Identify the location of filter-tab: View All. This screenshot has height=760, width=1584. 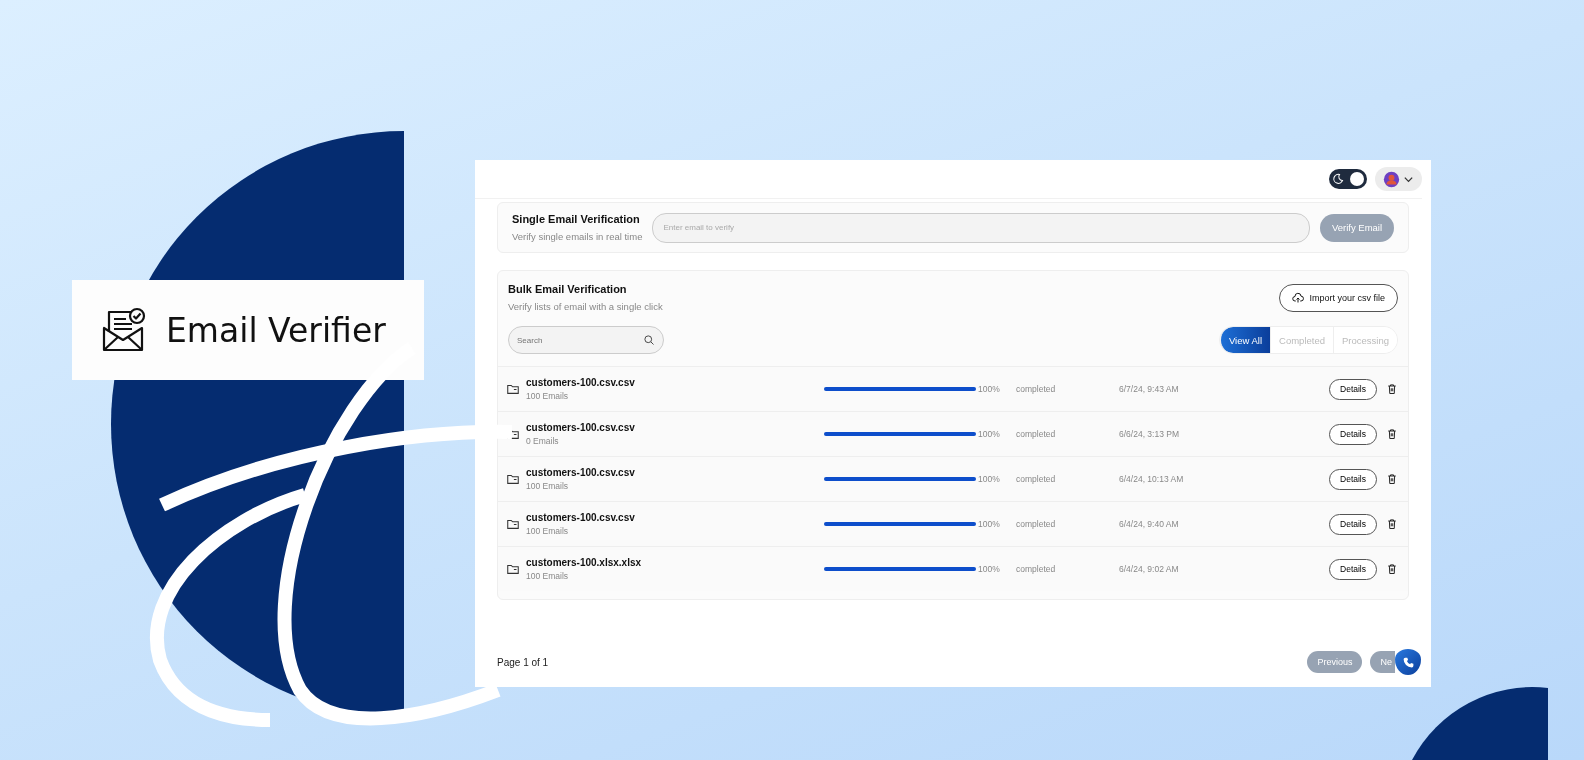
(1245, 340).